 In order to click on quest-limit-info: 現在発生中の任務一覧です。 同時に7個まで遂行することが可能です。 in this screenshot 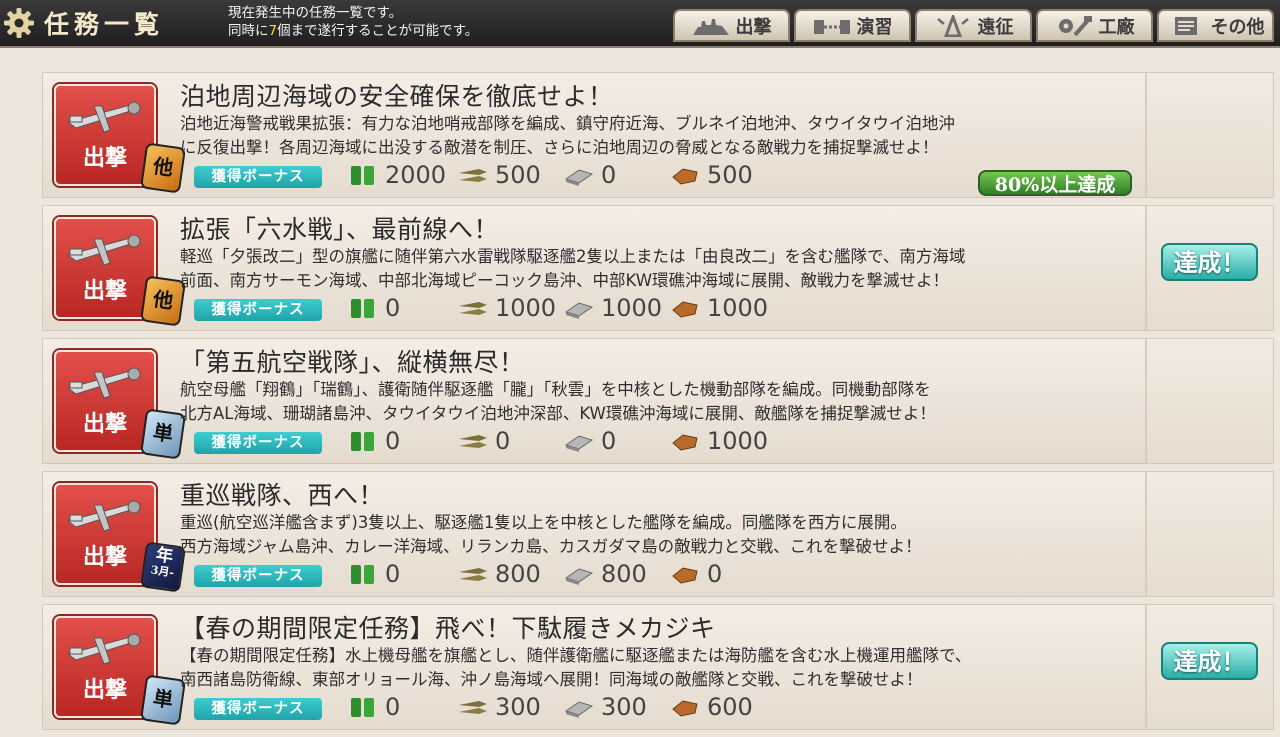, I will do `click(353, 22)`.